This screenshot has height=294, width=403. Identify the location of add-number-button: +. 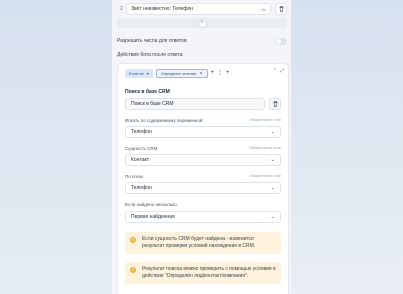
(202, 23).